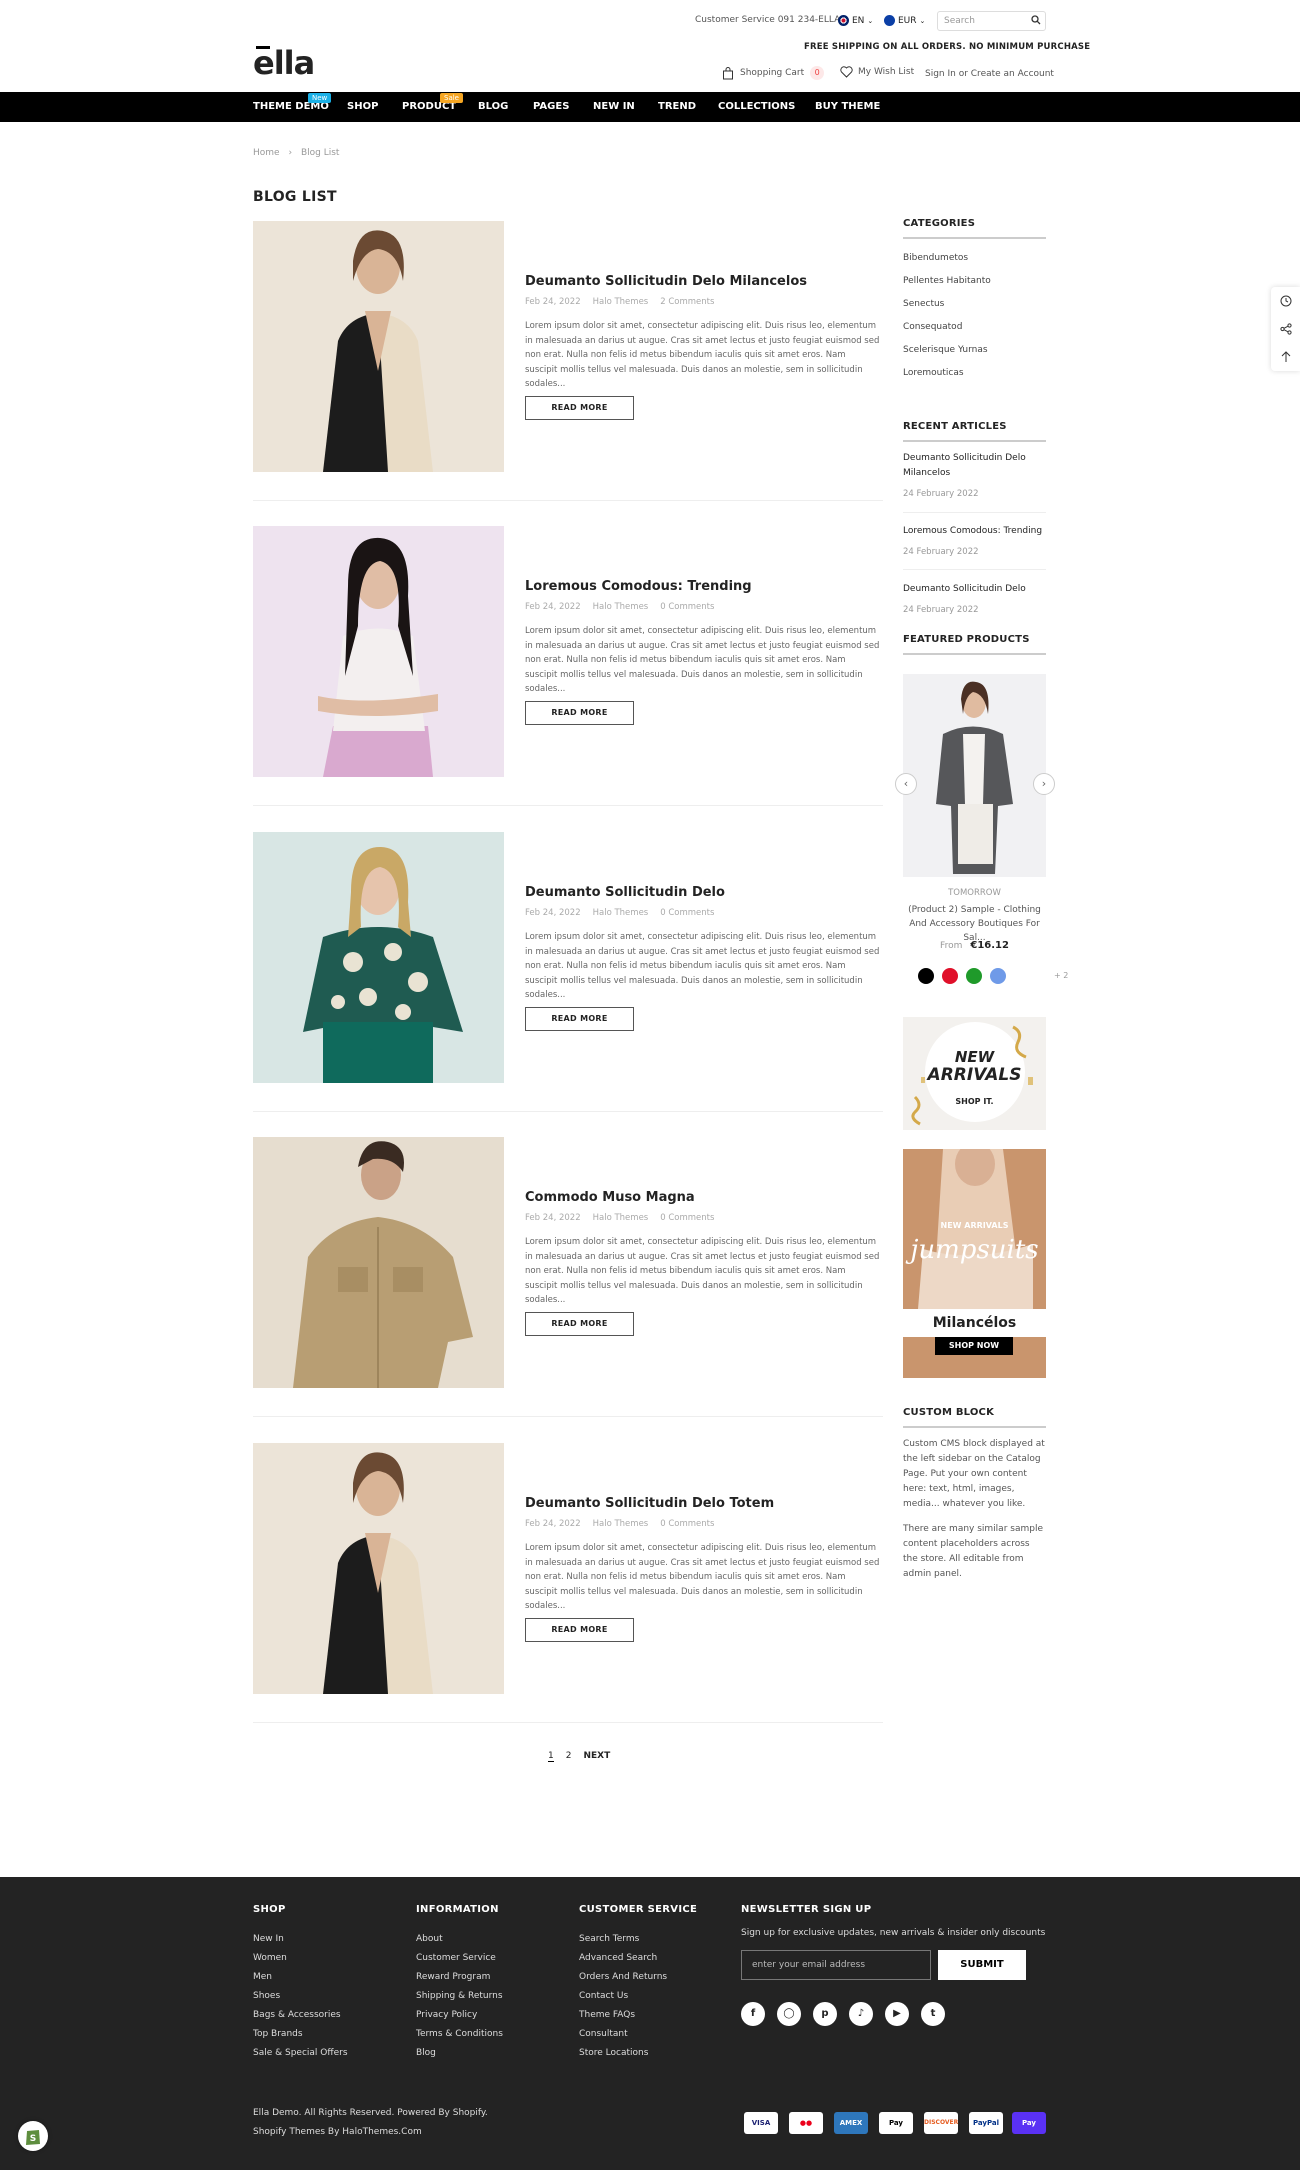  I want to click on footer-link: Search Terms, so click(609, 1939).